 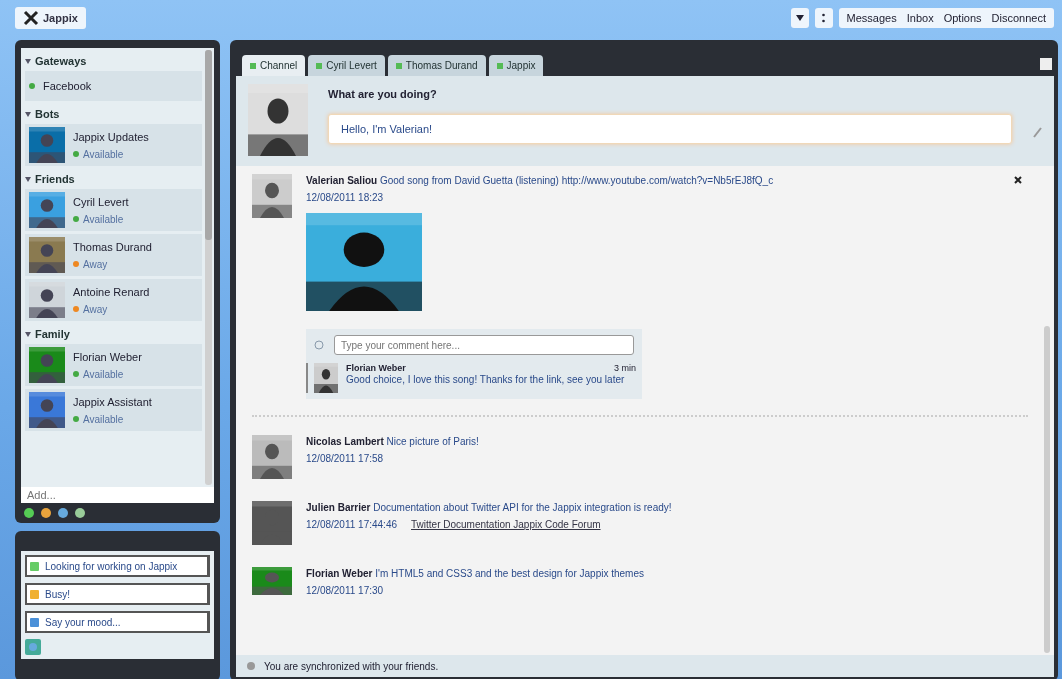 I want to click on comment-author: Florian Weber, so click(x=376, y=368).